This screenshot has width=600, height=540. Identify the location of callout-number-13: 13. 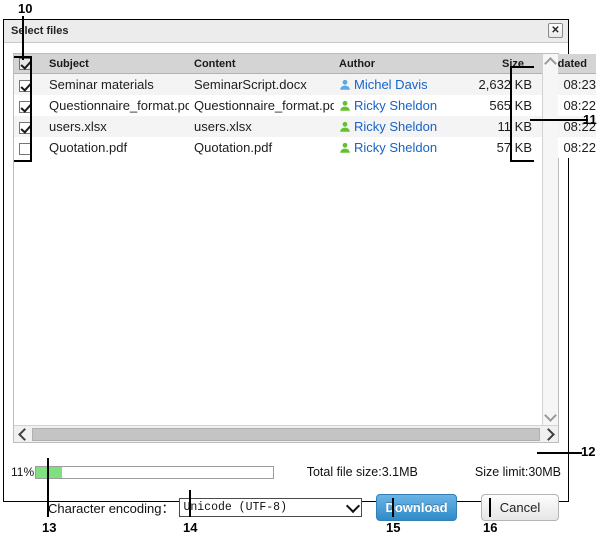
(49, 527).